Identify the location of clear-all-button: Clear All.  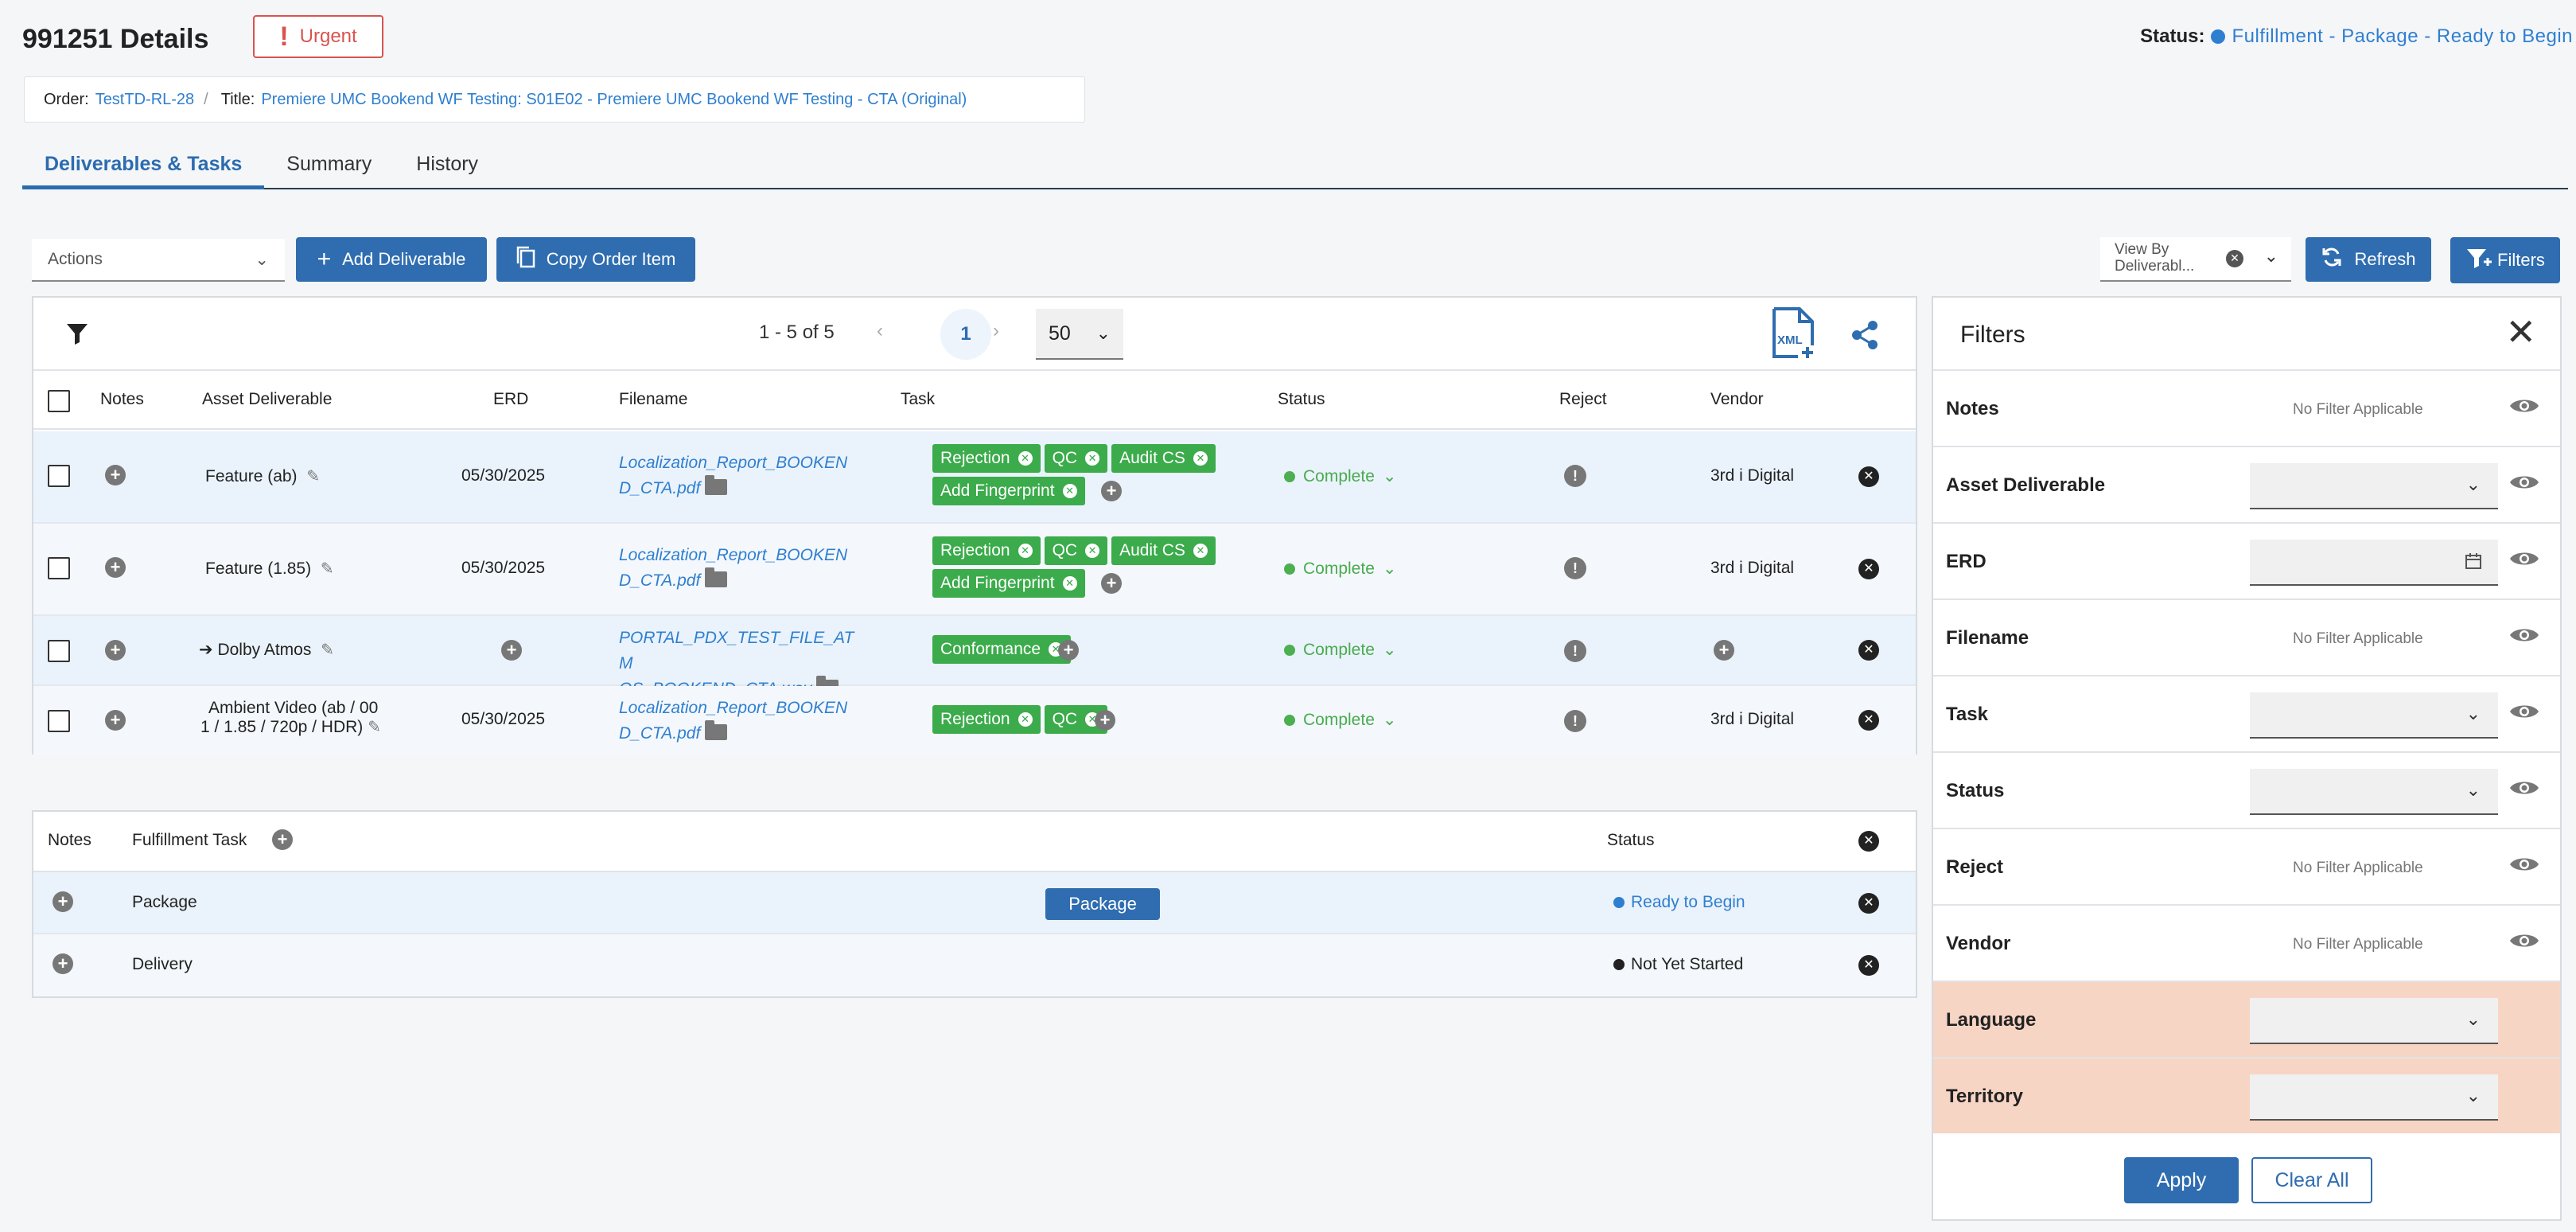
(2311, 1180).